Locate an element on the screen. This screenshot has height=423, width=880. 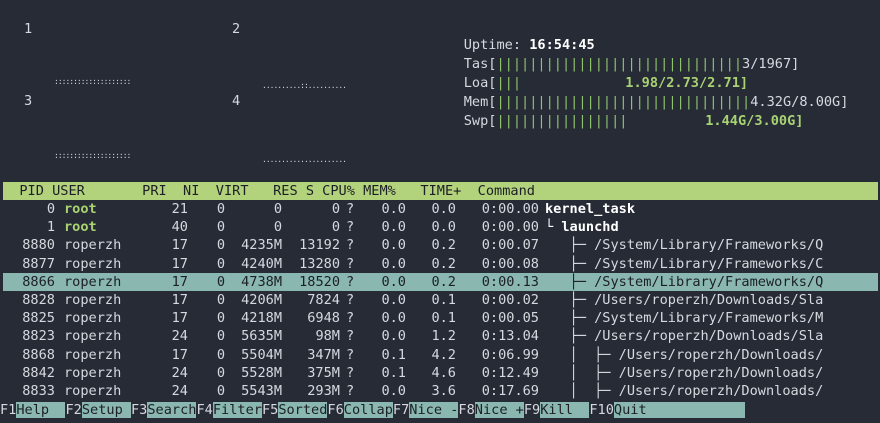
fkey-4-button: Filter is located at coordinates (237, 410).